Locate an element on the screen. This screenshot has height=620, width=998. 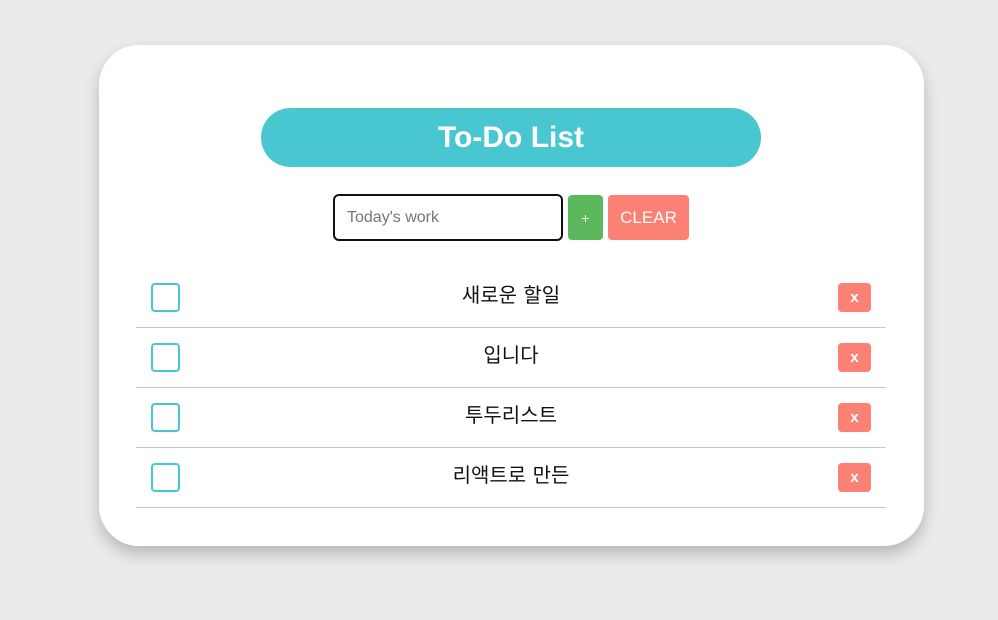
todo-item: 새로운 할일 x is located at coordinates (511, 298).